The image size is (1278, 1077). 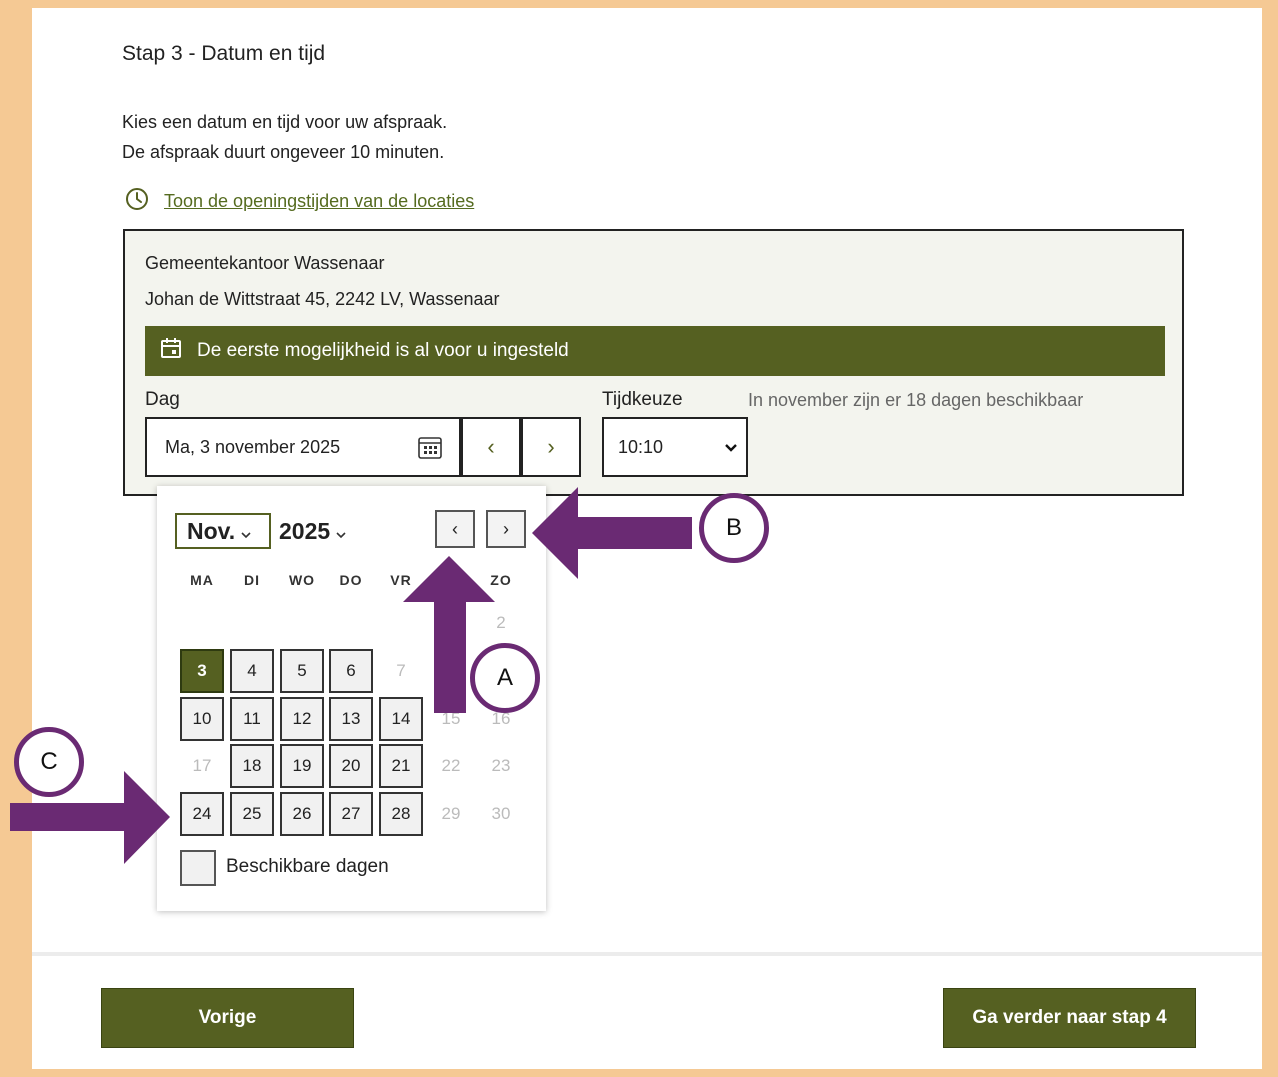 I want to click on annotation-b: B, so click(x=734, y=528).